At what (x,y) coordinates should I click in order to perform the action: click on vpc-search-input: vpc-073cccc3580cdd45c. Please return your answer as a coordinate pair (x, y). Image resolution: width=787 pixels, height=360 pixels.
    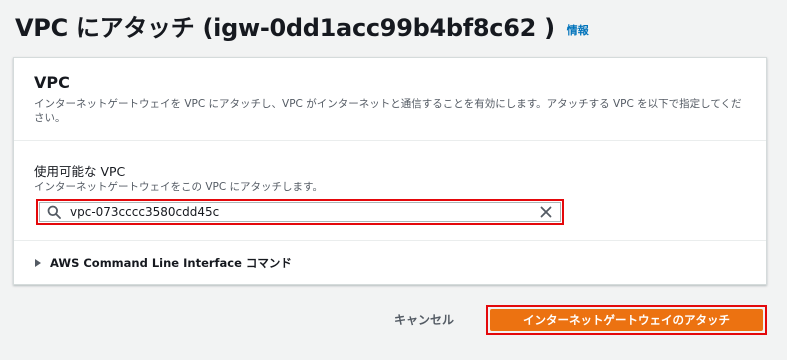
    Looking at the image, I should click on (300, 212).